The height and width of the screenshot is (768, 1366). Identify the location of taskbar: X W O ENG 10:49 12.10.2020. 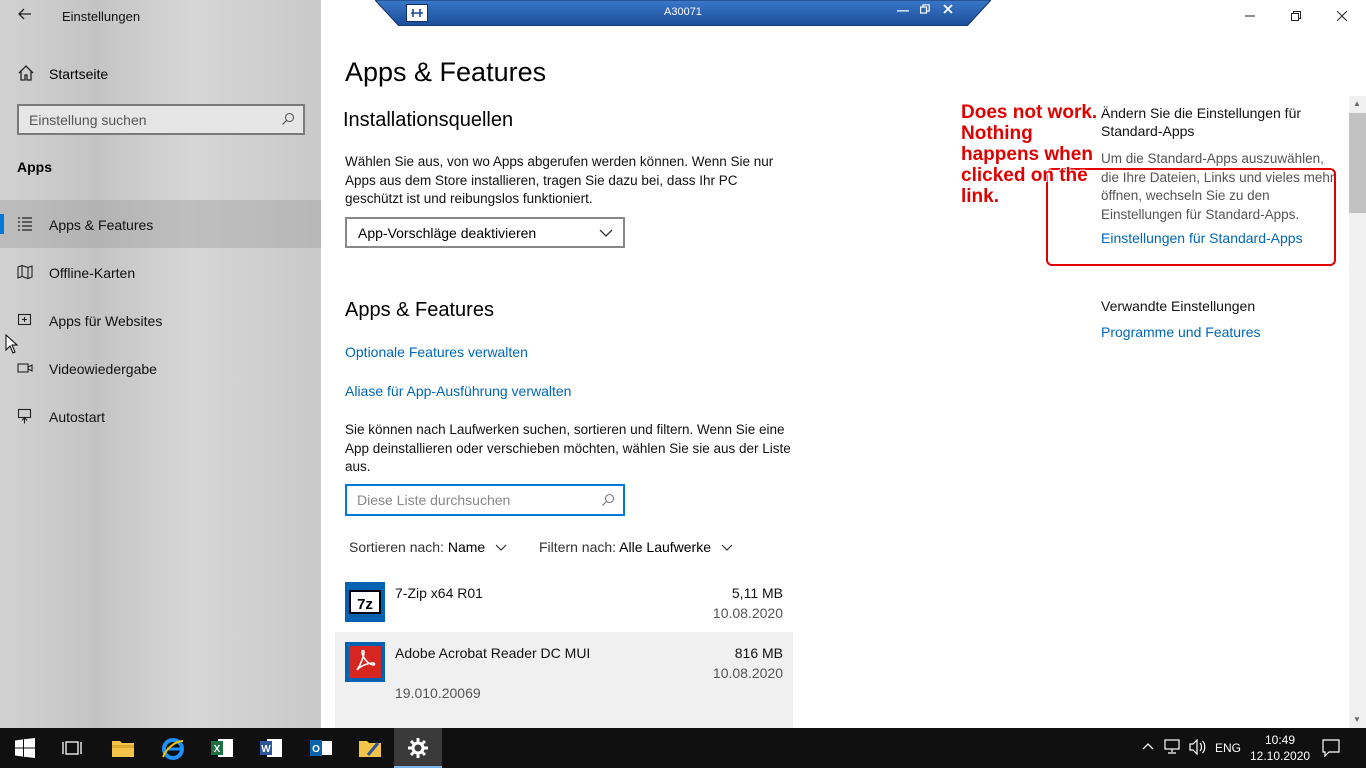
(683, 748).